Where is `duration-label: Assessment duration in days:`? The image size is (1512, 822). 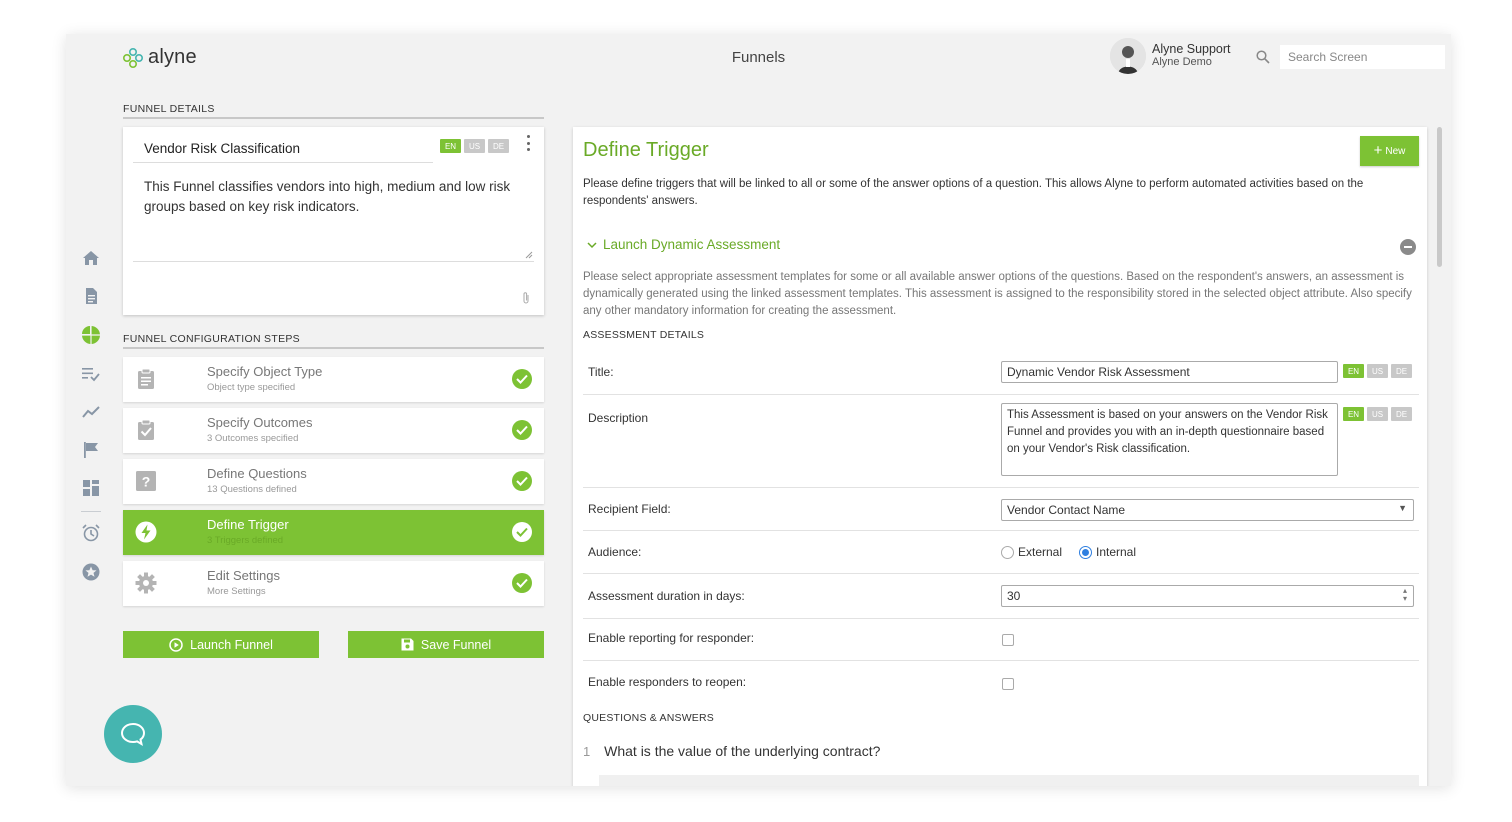
duration-label: Assessment duration in days: is located at coordinates (666, 596).